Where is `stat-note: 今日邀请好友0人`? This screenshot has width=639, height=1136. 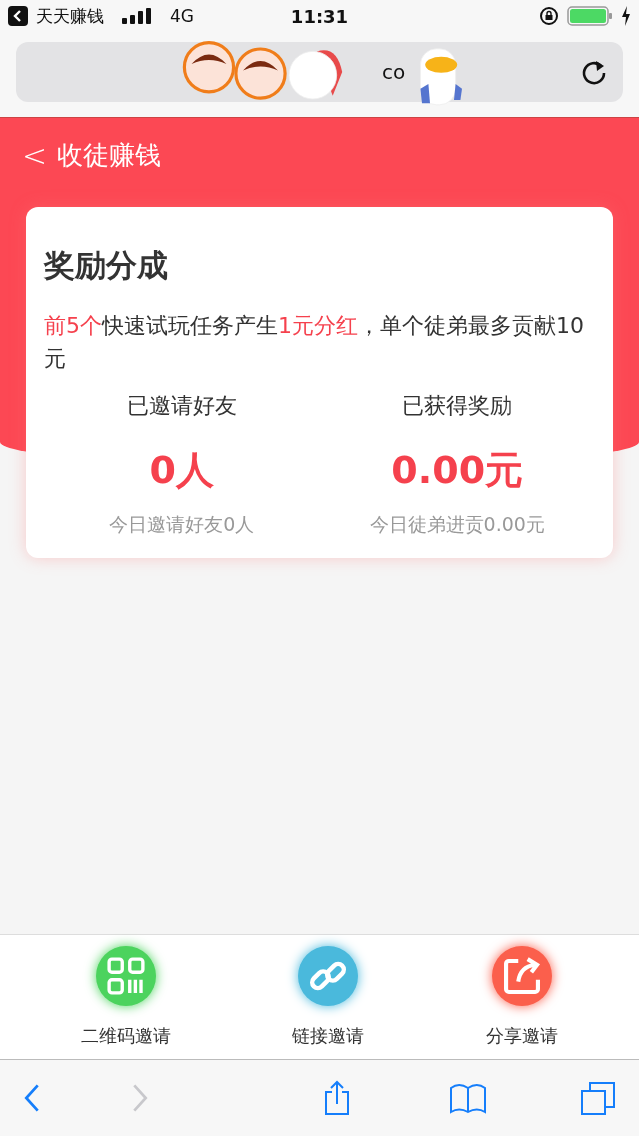 stat-note: 今日邀请好友0人 is located at coordinates (182, 524).